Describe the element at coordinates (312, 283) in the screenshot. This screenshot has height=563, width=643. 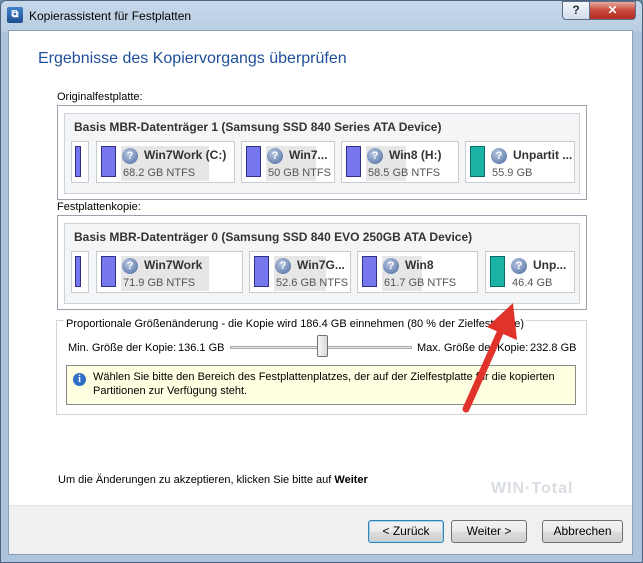
I see `partition-size: 52.6 GB NTFS` at that location.